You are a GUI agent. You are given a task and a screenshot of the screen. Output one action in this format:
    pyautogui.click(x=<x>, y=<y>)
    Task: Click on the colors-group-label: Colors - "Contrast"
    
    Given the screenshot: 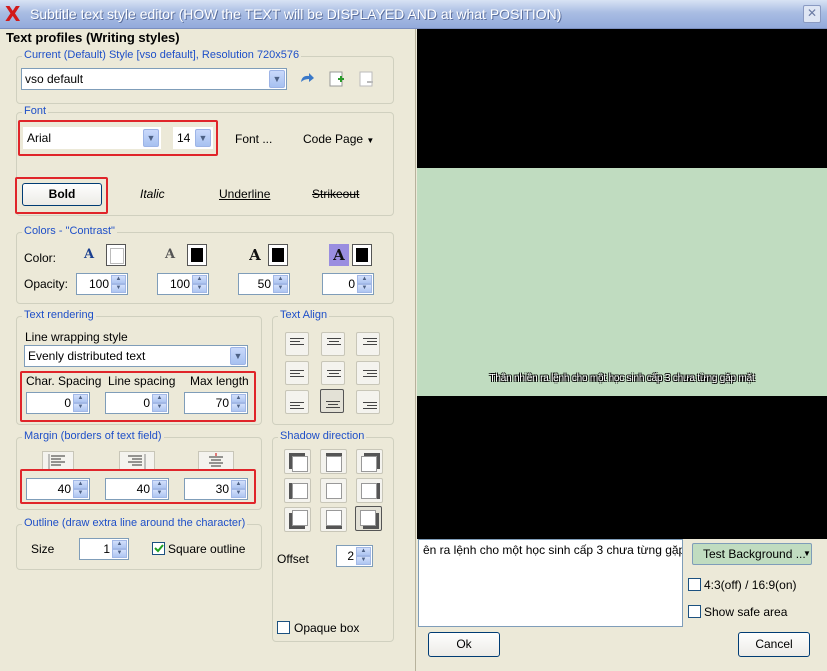 What is the action you would take?
    pyautogui.click(x=69, y=231)
    